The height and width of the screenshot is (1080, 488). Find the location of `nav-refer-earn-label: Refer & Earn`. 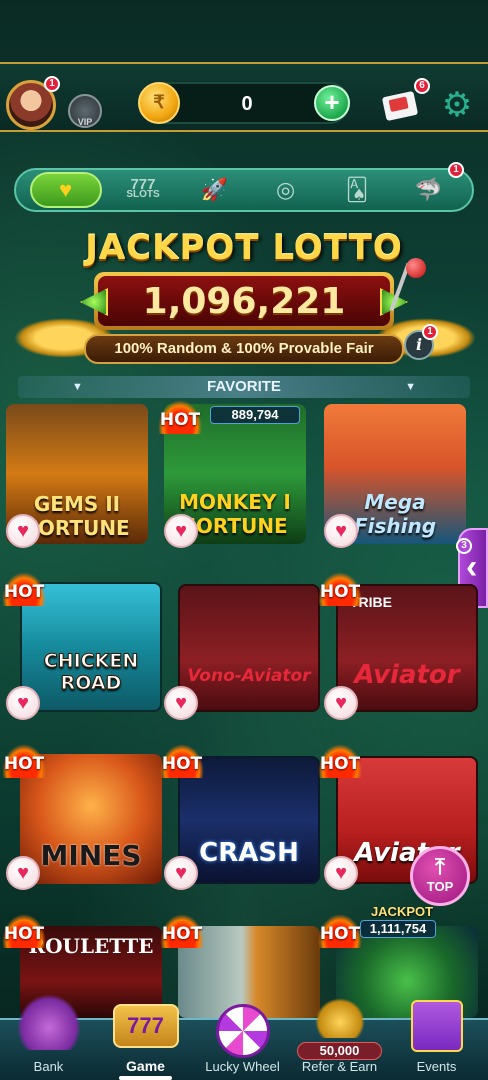

nav-refer-earn-label: Refer & Earn is located at coordinates (339, 1066).